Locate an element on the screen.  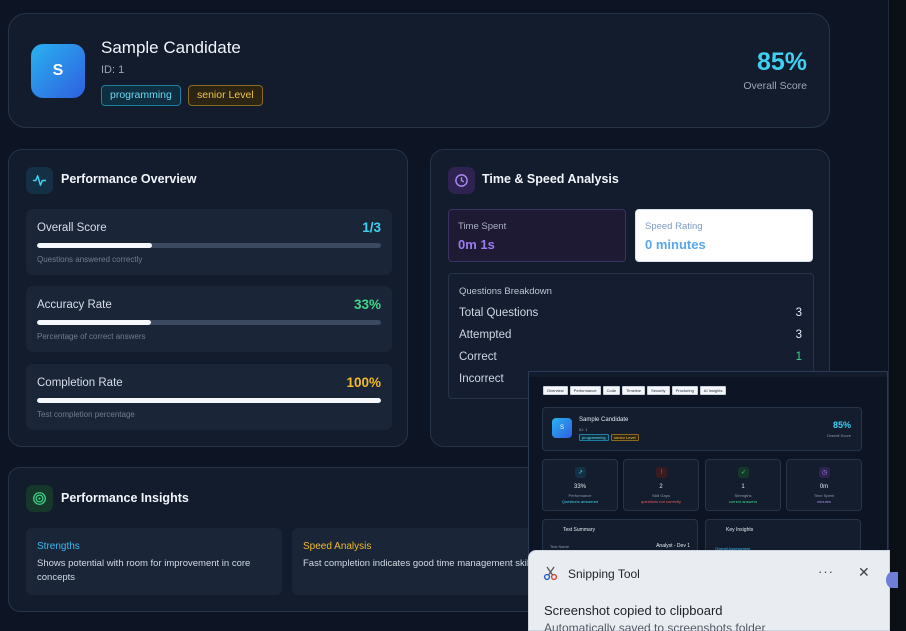
insight-title: Speed Analysis is located at coordinates (337, 546).